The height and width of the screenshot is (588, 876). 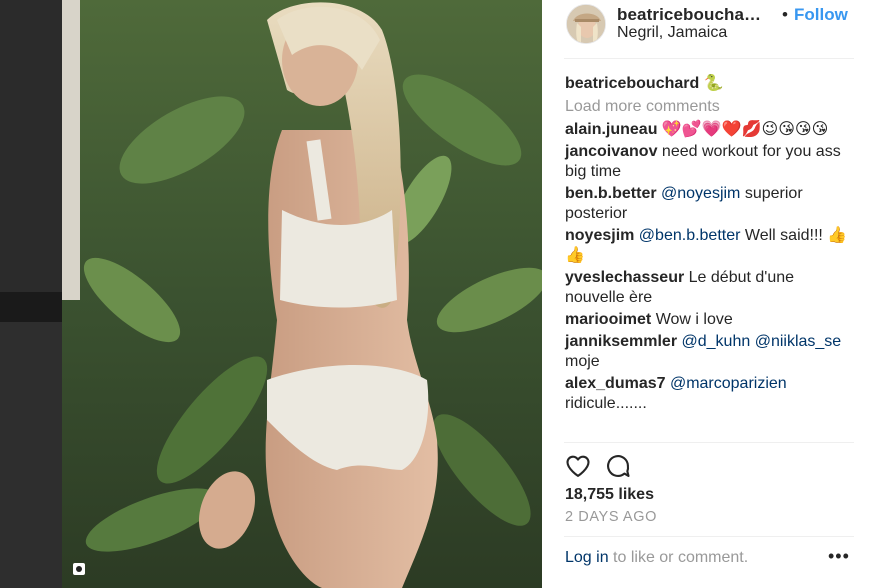 What do you see at coordinates (609, 495) in the screenshot?
I see `like-count: 18,755 likes` at bounding box center [609, 495].